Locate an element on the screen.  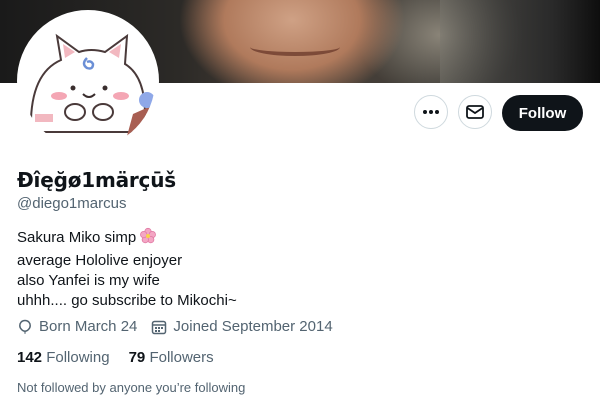
birthday-text: Born March 24 is located at coordinates (88, 326).